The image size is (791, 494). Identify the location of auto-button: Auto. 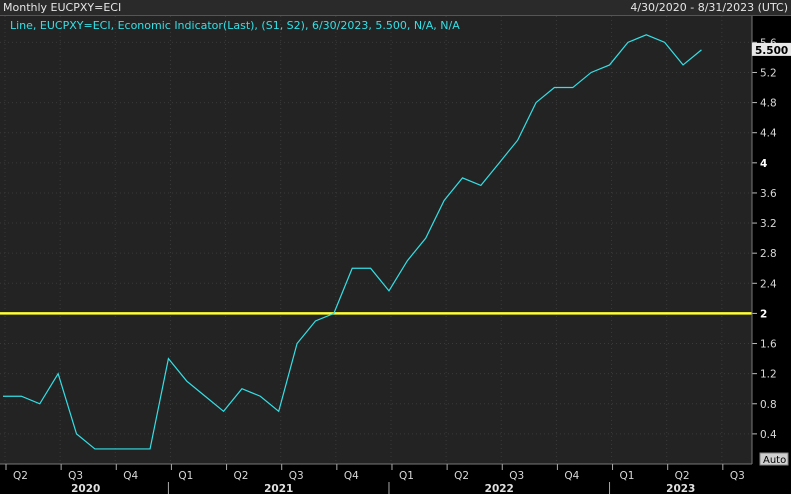
(774, 459).